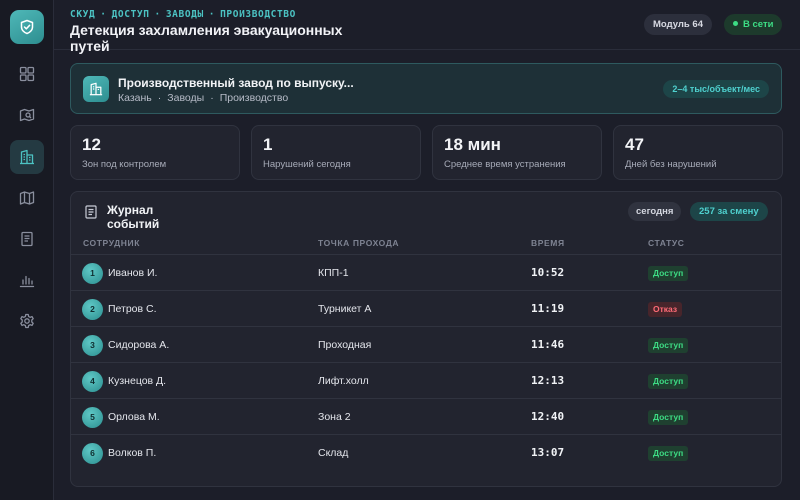  I want to click on document-icon, so click(27, 239).